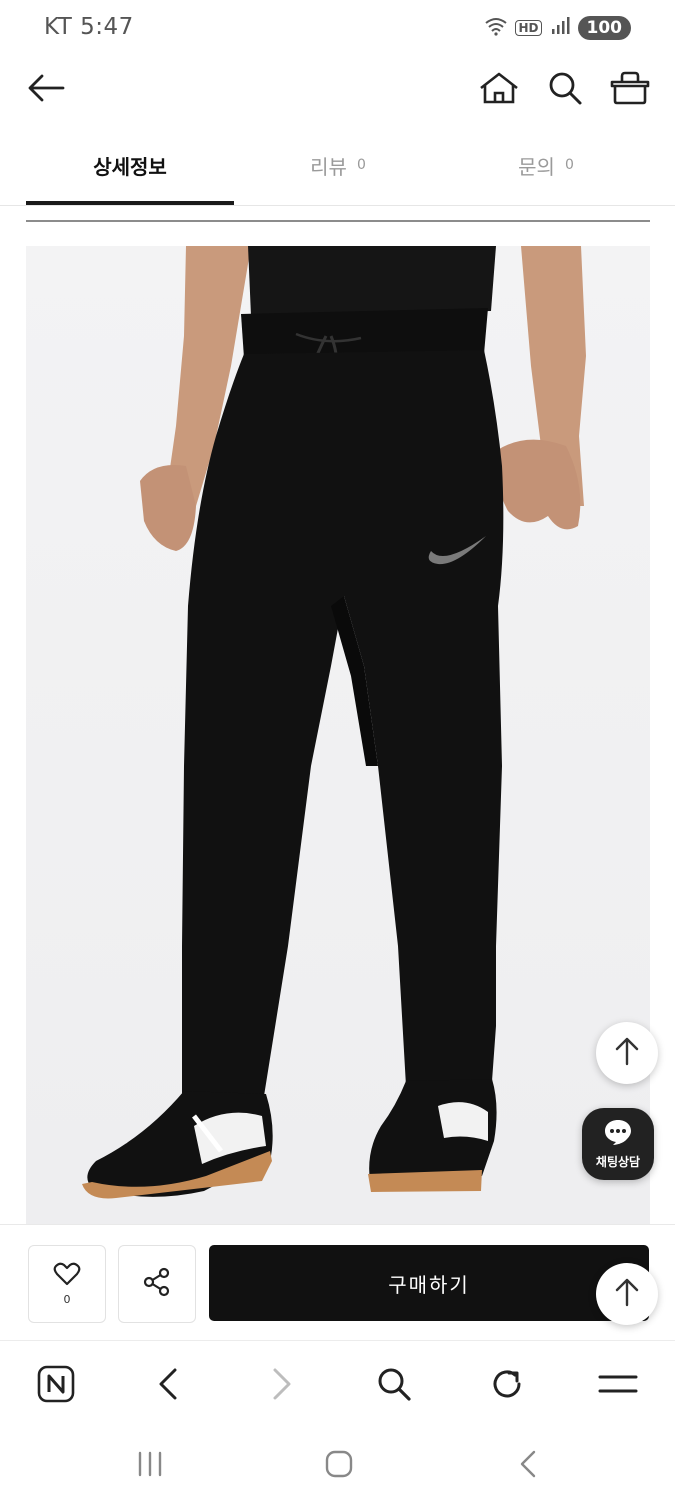 This screenshot has width=675, height=1500. What do you see at coordinates (337, 205) in the screenshot?
I see `tabs-divider` at bounding box center [337, 205].